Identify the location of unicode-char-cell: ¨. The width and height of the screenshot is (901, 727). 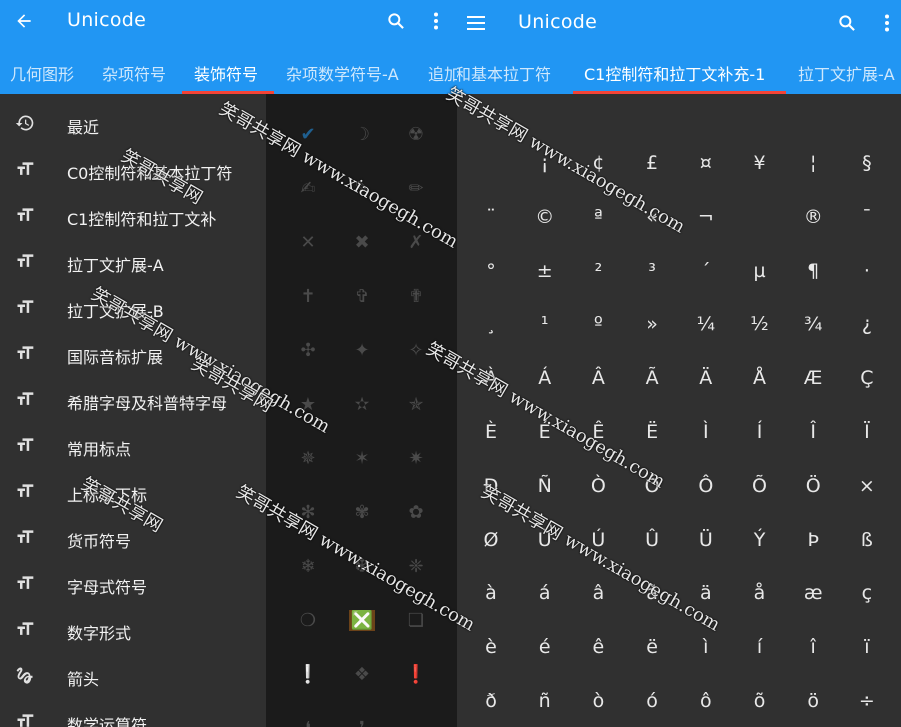
(491, 217).